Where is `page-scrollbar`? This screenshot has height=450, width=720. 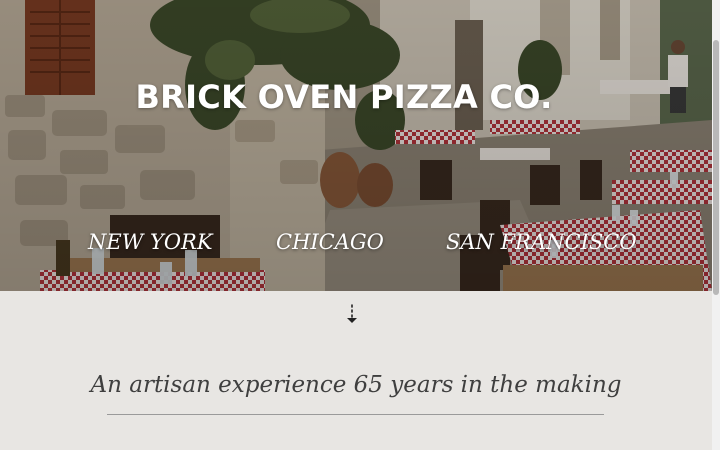
page-scrollbar is located at coordinates (716, 225).